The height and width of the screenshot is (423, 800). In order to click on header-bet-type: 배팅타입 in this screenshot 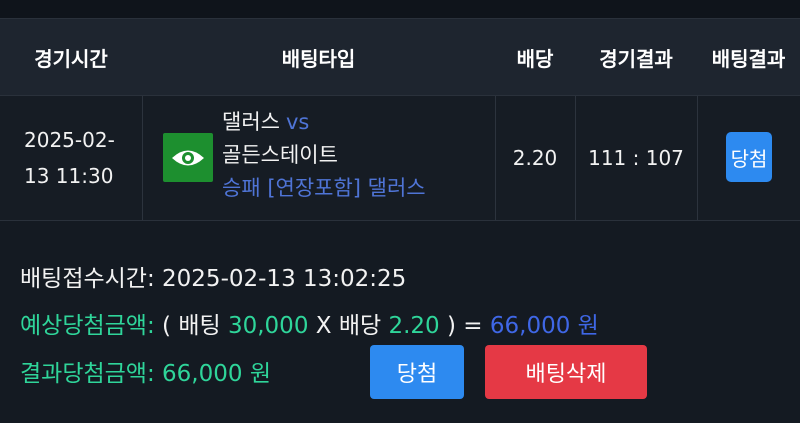, I will do `click(318, 58)`.